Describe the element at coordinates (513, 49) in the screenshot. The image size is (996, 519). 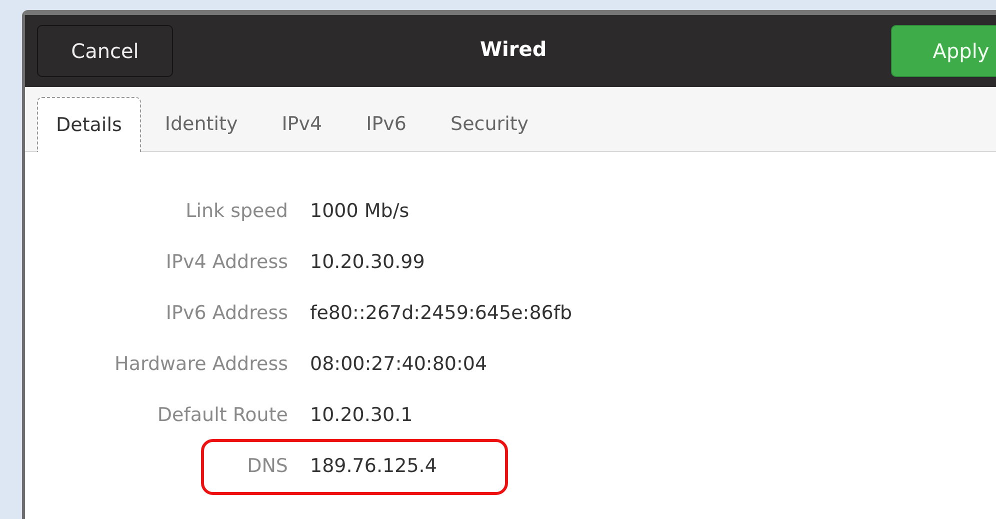
I see `window-title: Wired` at that location.